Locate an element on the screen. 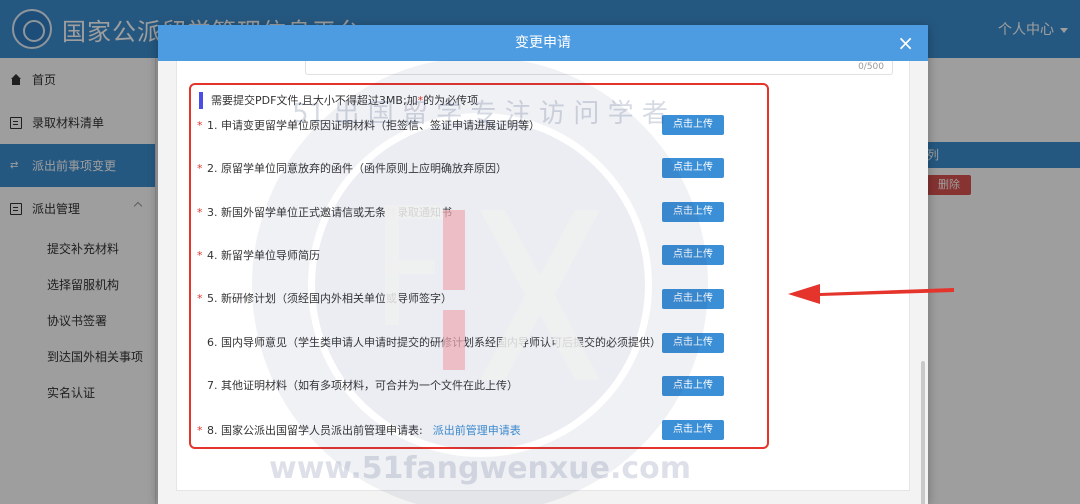 This screenshot has height=504, width=1080. notice-prefix: 需要提交PDF文件,且大小不得超过3MB;加 is located at coordinates (314, 100).